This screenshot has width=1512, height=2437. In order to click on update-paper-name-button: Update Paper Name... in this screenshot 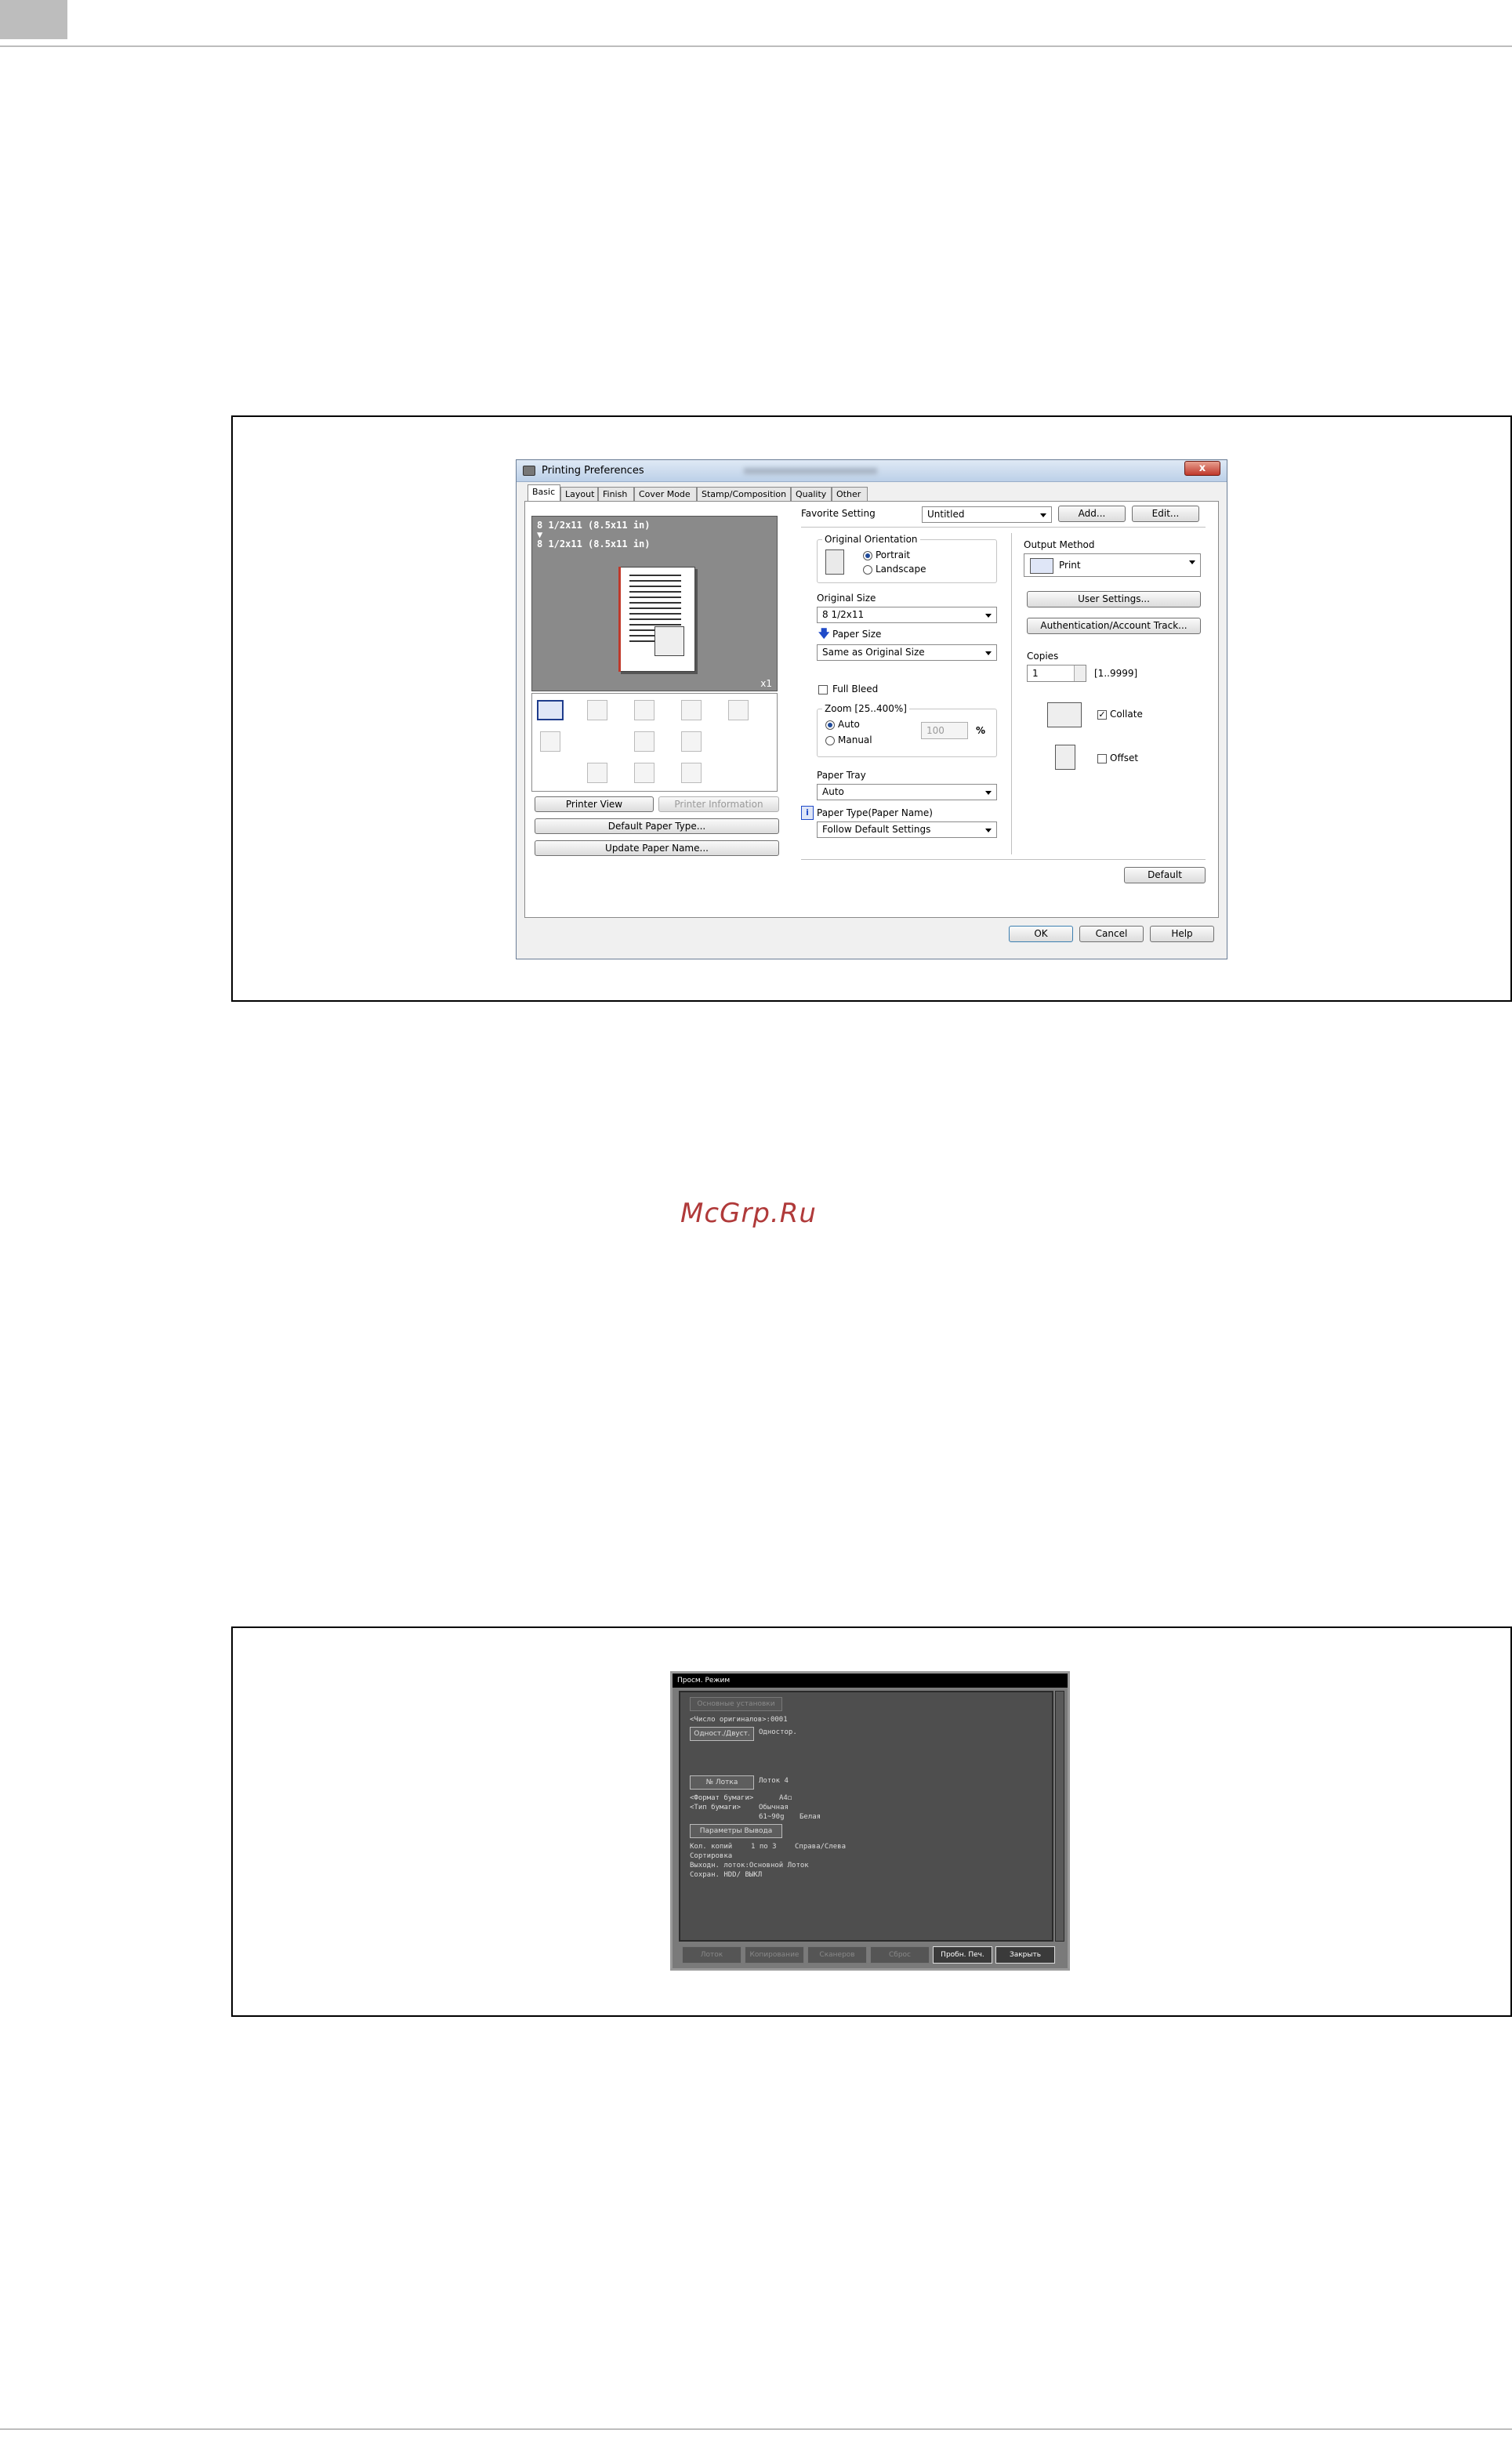, I will do `click(657, 848)`.